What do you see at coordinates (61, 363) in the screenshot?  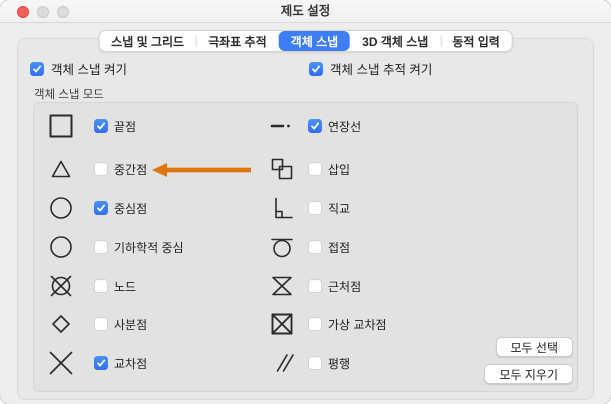 I see `intersection-icon` at bounding box center [61, 363].